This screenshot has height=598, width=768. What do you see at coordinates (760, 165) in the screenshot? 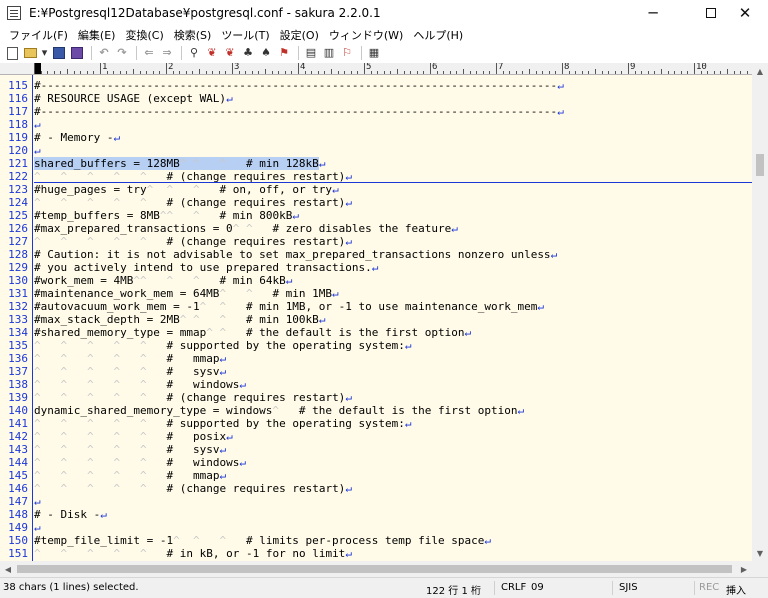
I see `vertical-scroll-thumb` at bounding box center [760, 165].